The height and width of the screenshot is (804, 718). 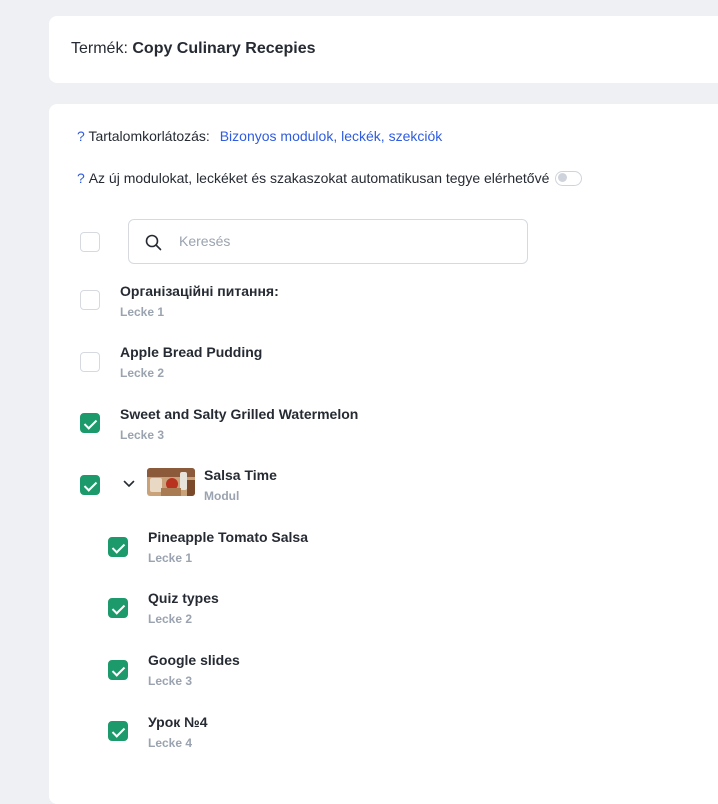 I want to click on restriction-value-link: Bizonyos modulok, leckék, szekciók, so click(x=331, y=136).